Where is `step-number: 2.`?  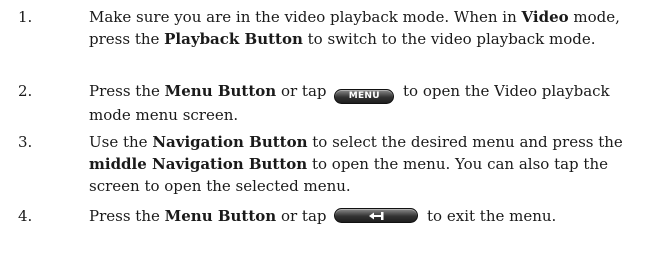 step-number: 2. is located at coordinates (25, 91).